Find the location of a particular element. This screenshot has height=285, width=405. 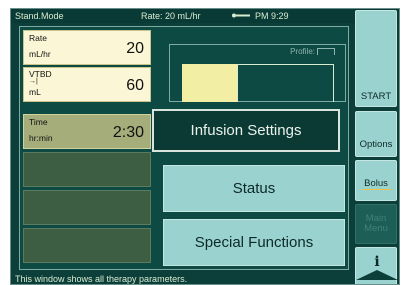

param-time: Time hr:min 2:30 is located at coordinates (87, 131).